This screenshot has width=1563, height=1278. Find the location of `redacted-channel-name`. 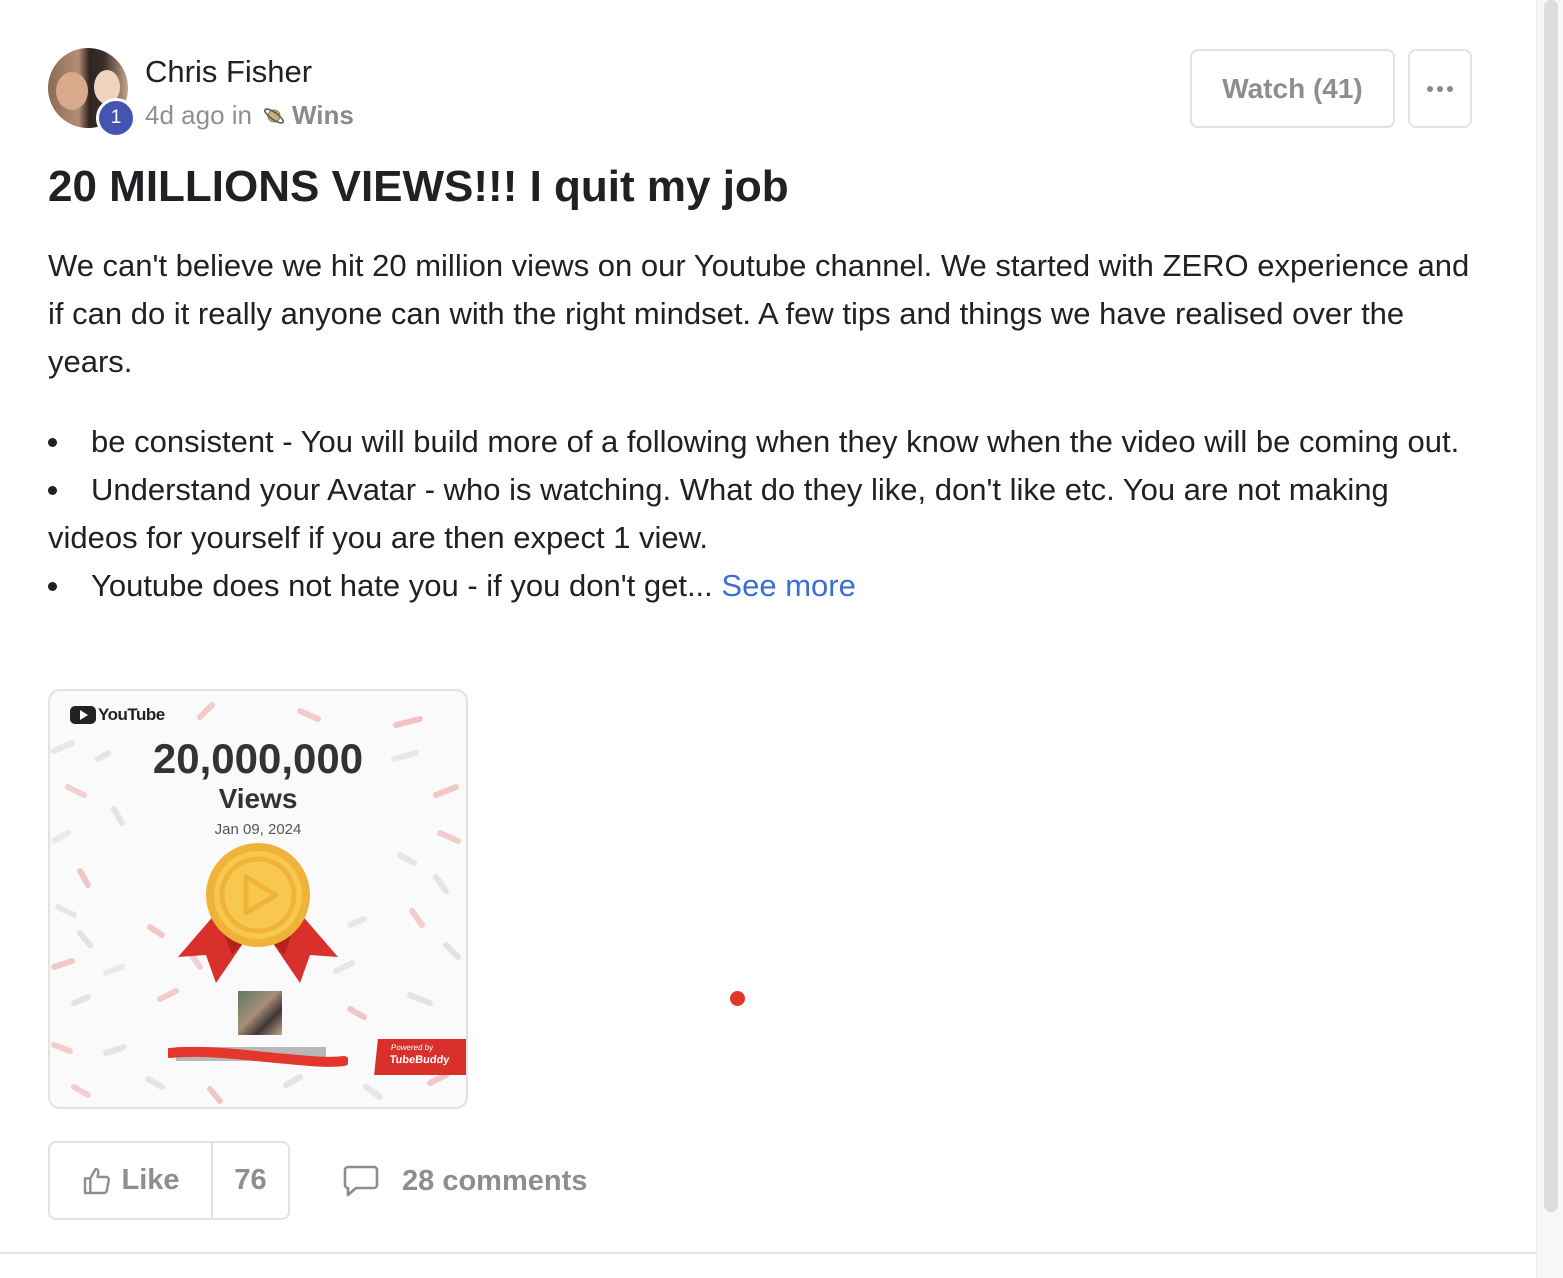

redacted-channel-name is located at coordinates (258, 1056).